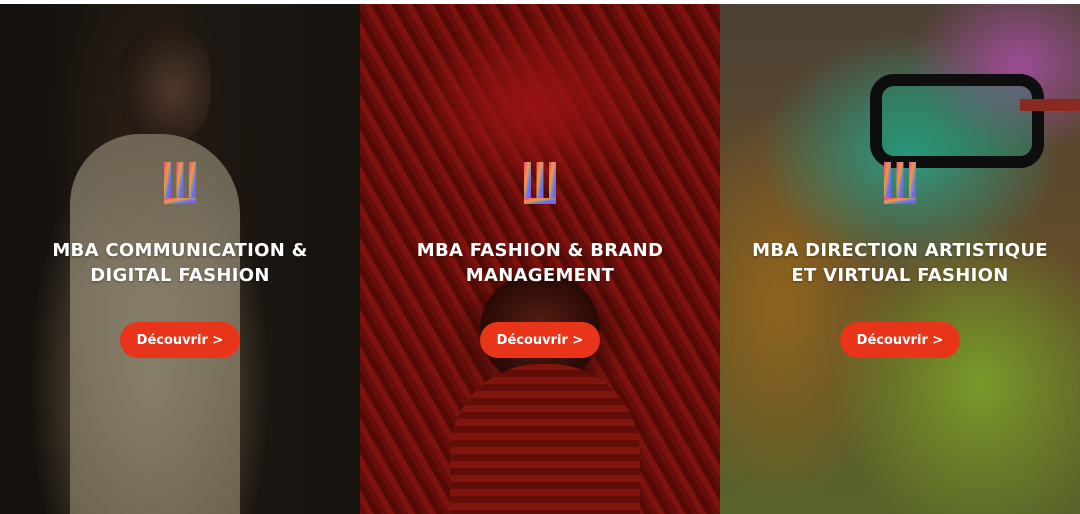  What do you see at coordinates (540, 263) in the screenshot?
I see `program-title: MBA FASHION & BRAND MANAGEMENT` at bounding box center [540, 263].